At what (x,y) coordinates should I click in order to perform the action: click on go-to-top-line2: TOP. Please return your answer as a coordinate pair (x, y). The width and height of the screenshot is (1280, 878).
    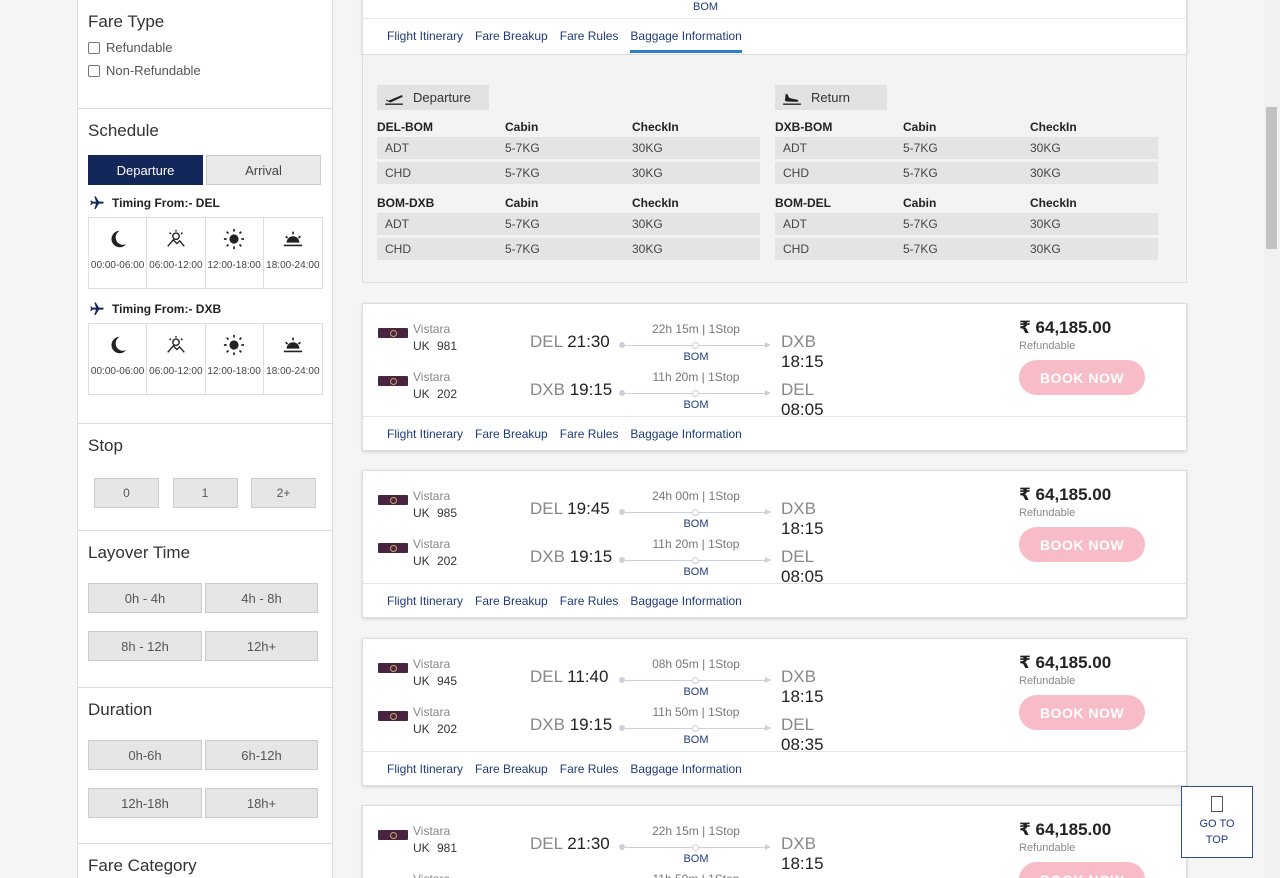
    Looking at the image, I should click on (1217, 840).